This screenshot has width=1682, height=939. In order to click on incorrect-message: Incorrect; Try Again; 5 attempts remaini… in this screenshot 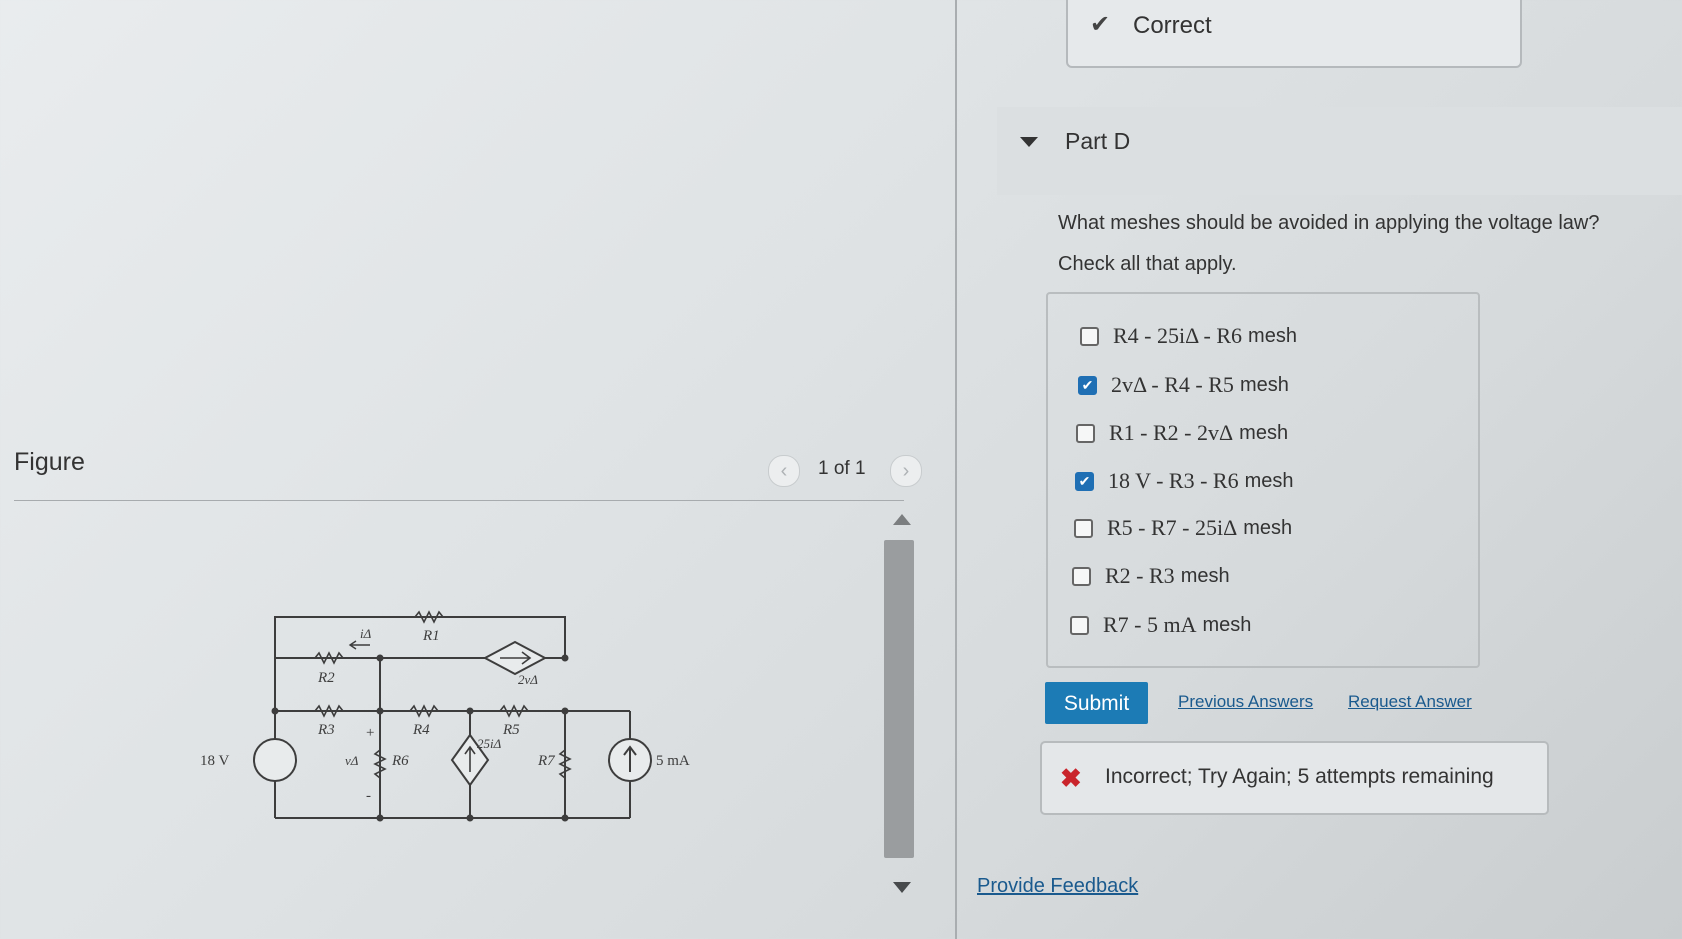, I will do `click(1299, 776)`.